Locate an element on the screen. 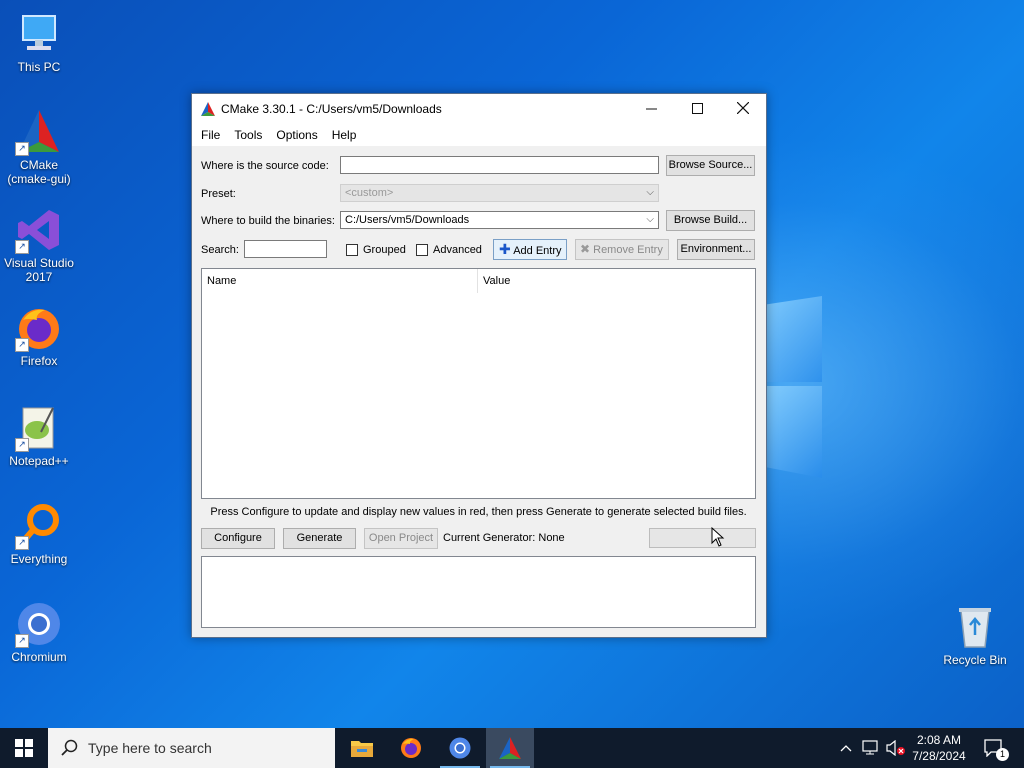  taskbar-app-cmake is located at coordinates (510, 748).